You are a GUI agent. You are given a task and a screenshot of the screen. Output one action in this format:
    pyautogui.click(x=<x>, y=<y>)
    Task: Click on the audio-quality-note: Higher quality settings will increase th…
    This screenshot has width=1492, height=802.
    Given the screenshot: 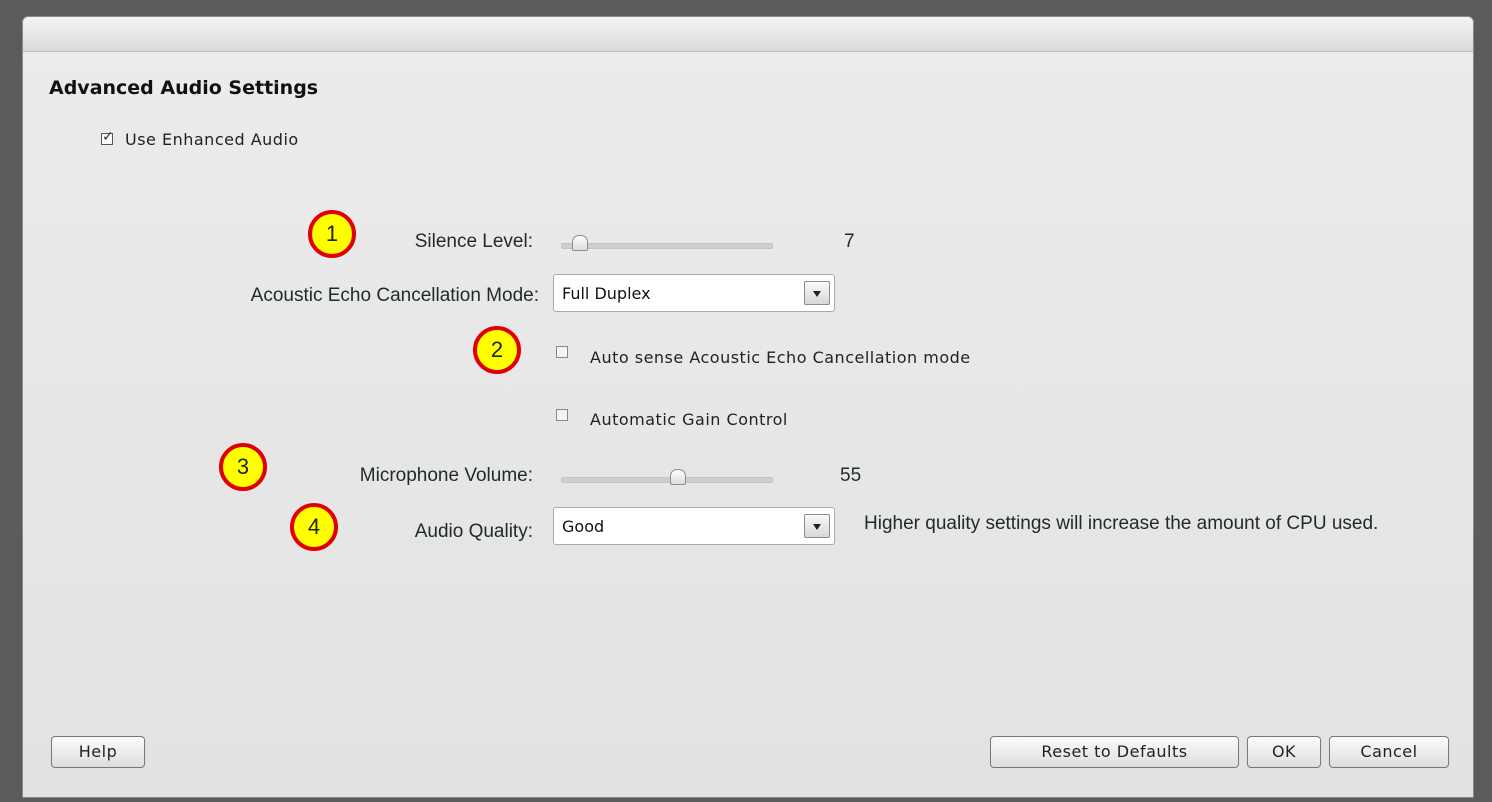 What is the action you would take?
    pyautogui.click(x=1121, y=523)
    